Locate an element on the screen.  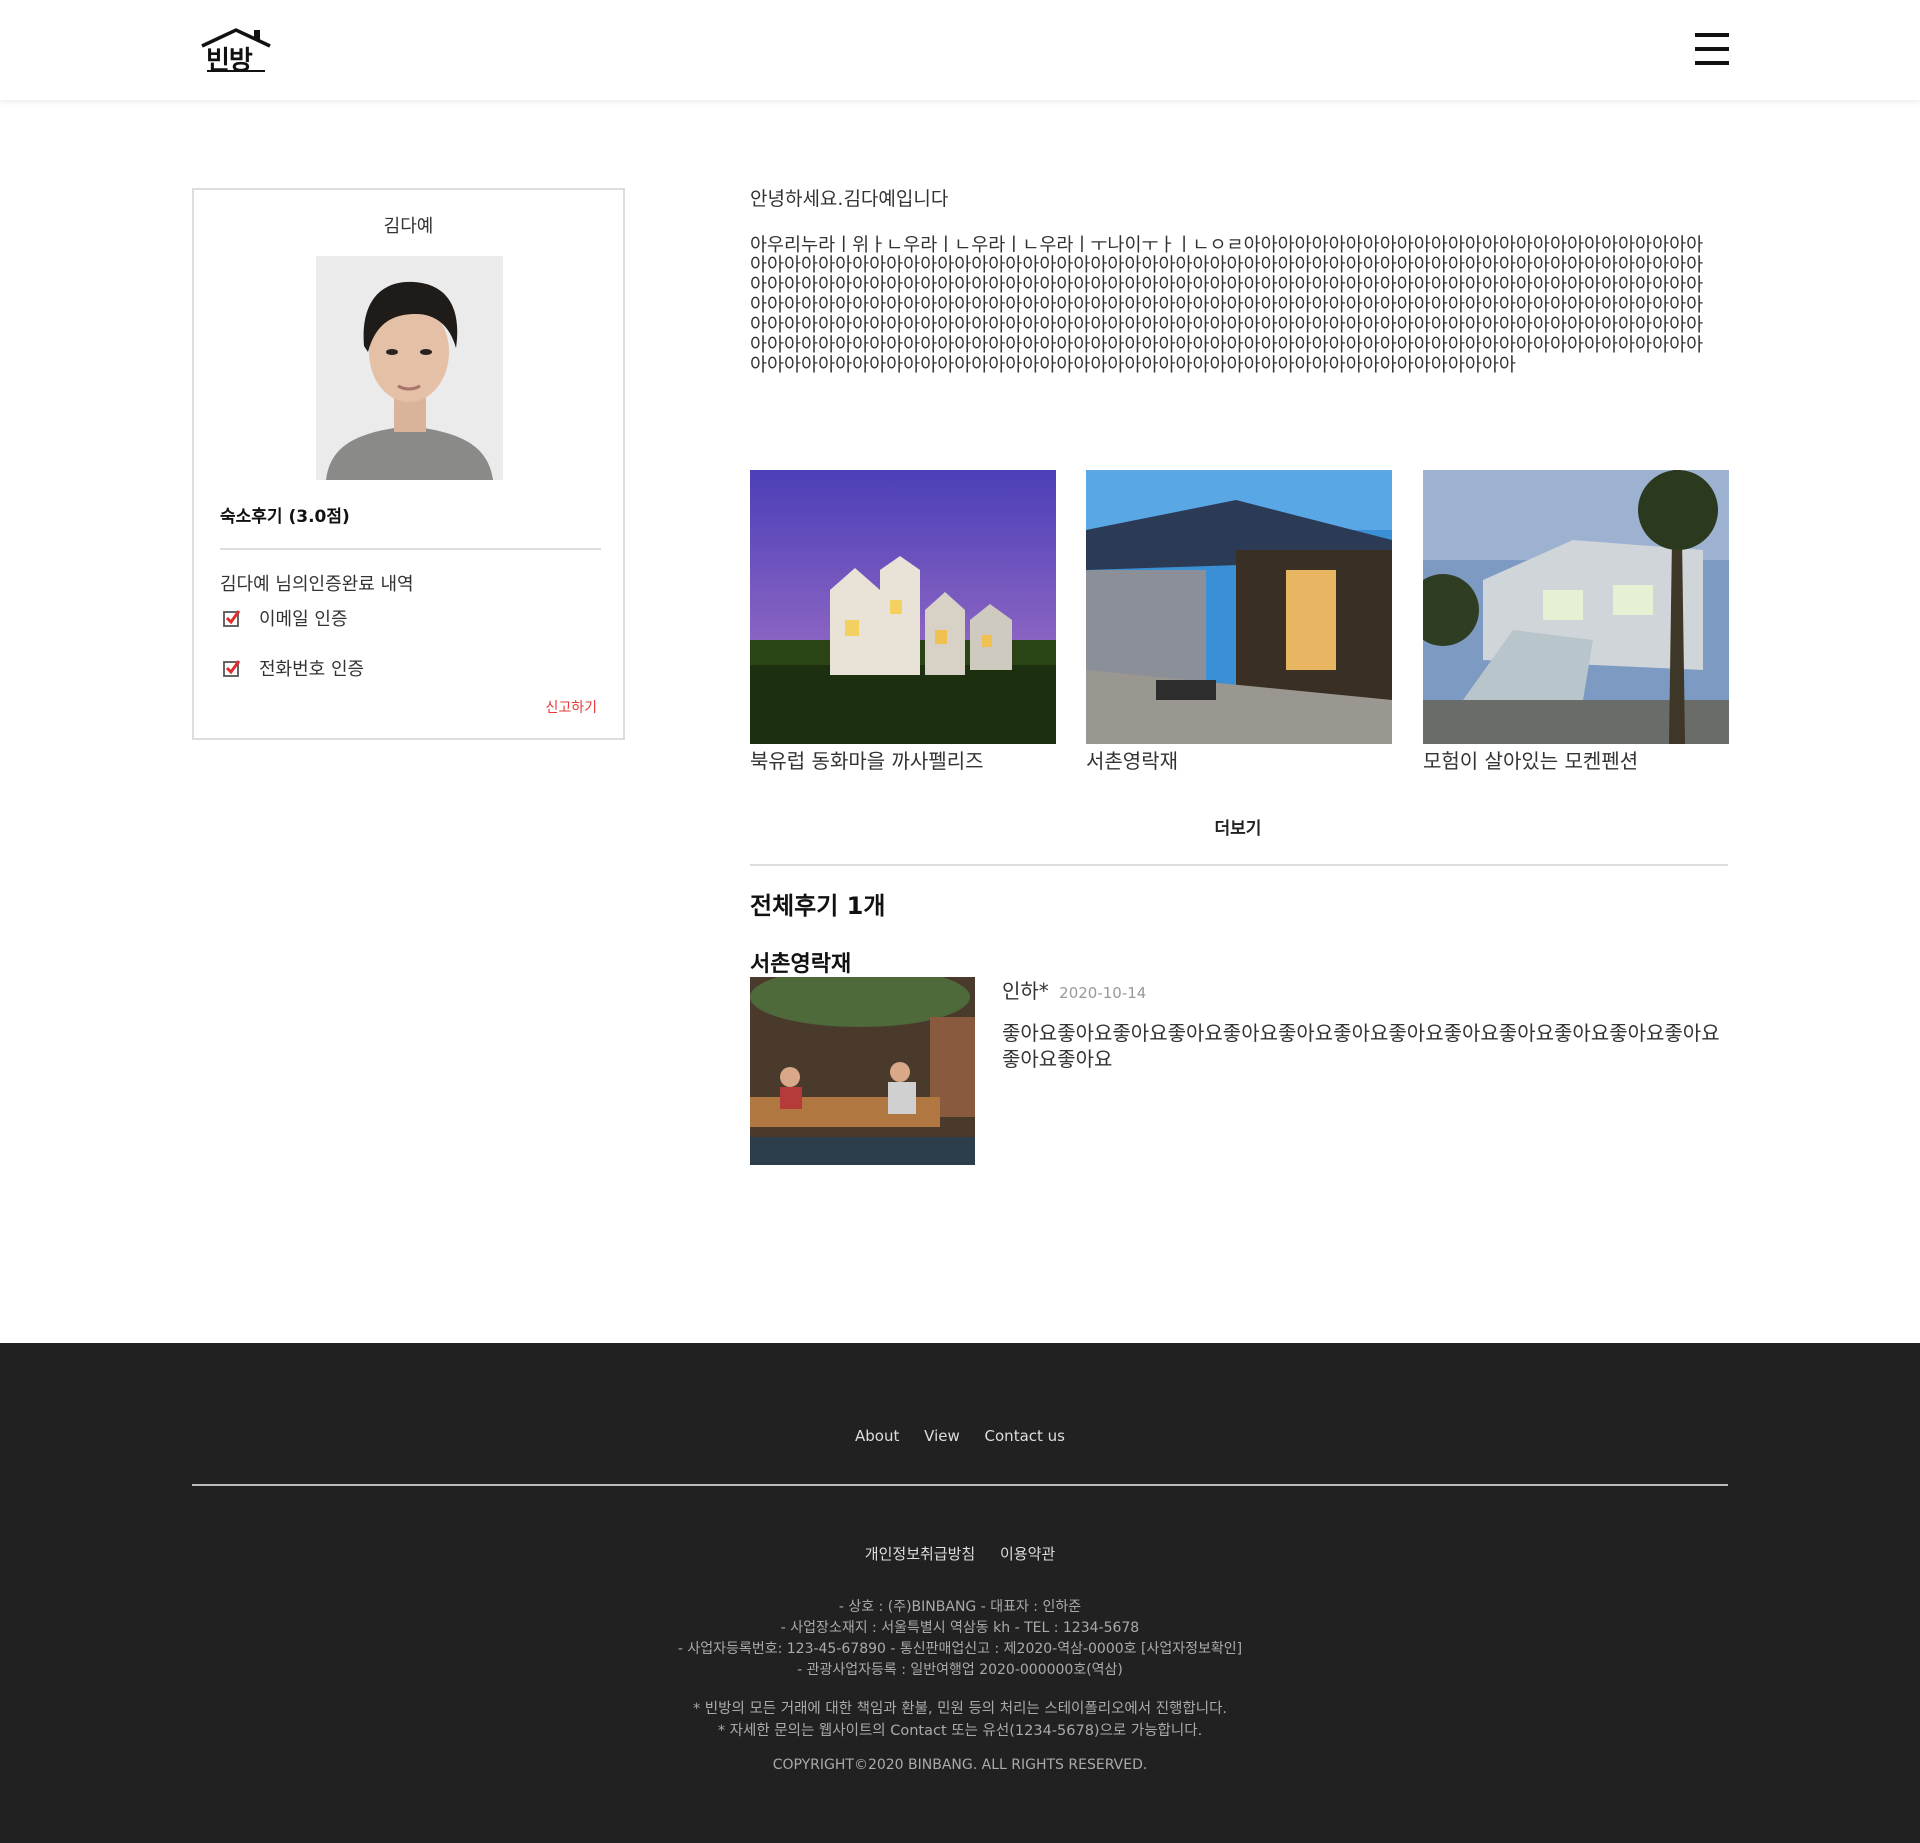
footer-link-contact: Contact us is located at coordinates (1025, 1436).